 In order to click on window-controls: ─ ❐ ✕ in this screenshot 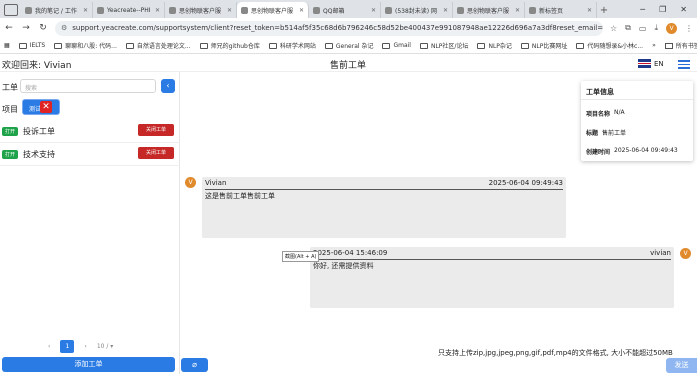, I will do `click(668, 9)`.